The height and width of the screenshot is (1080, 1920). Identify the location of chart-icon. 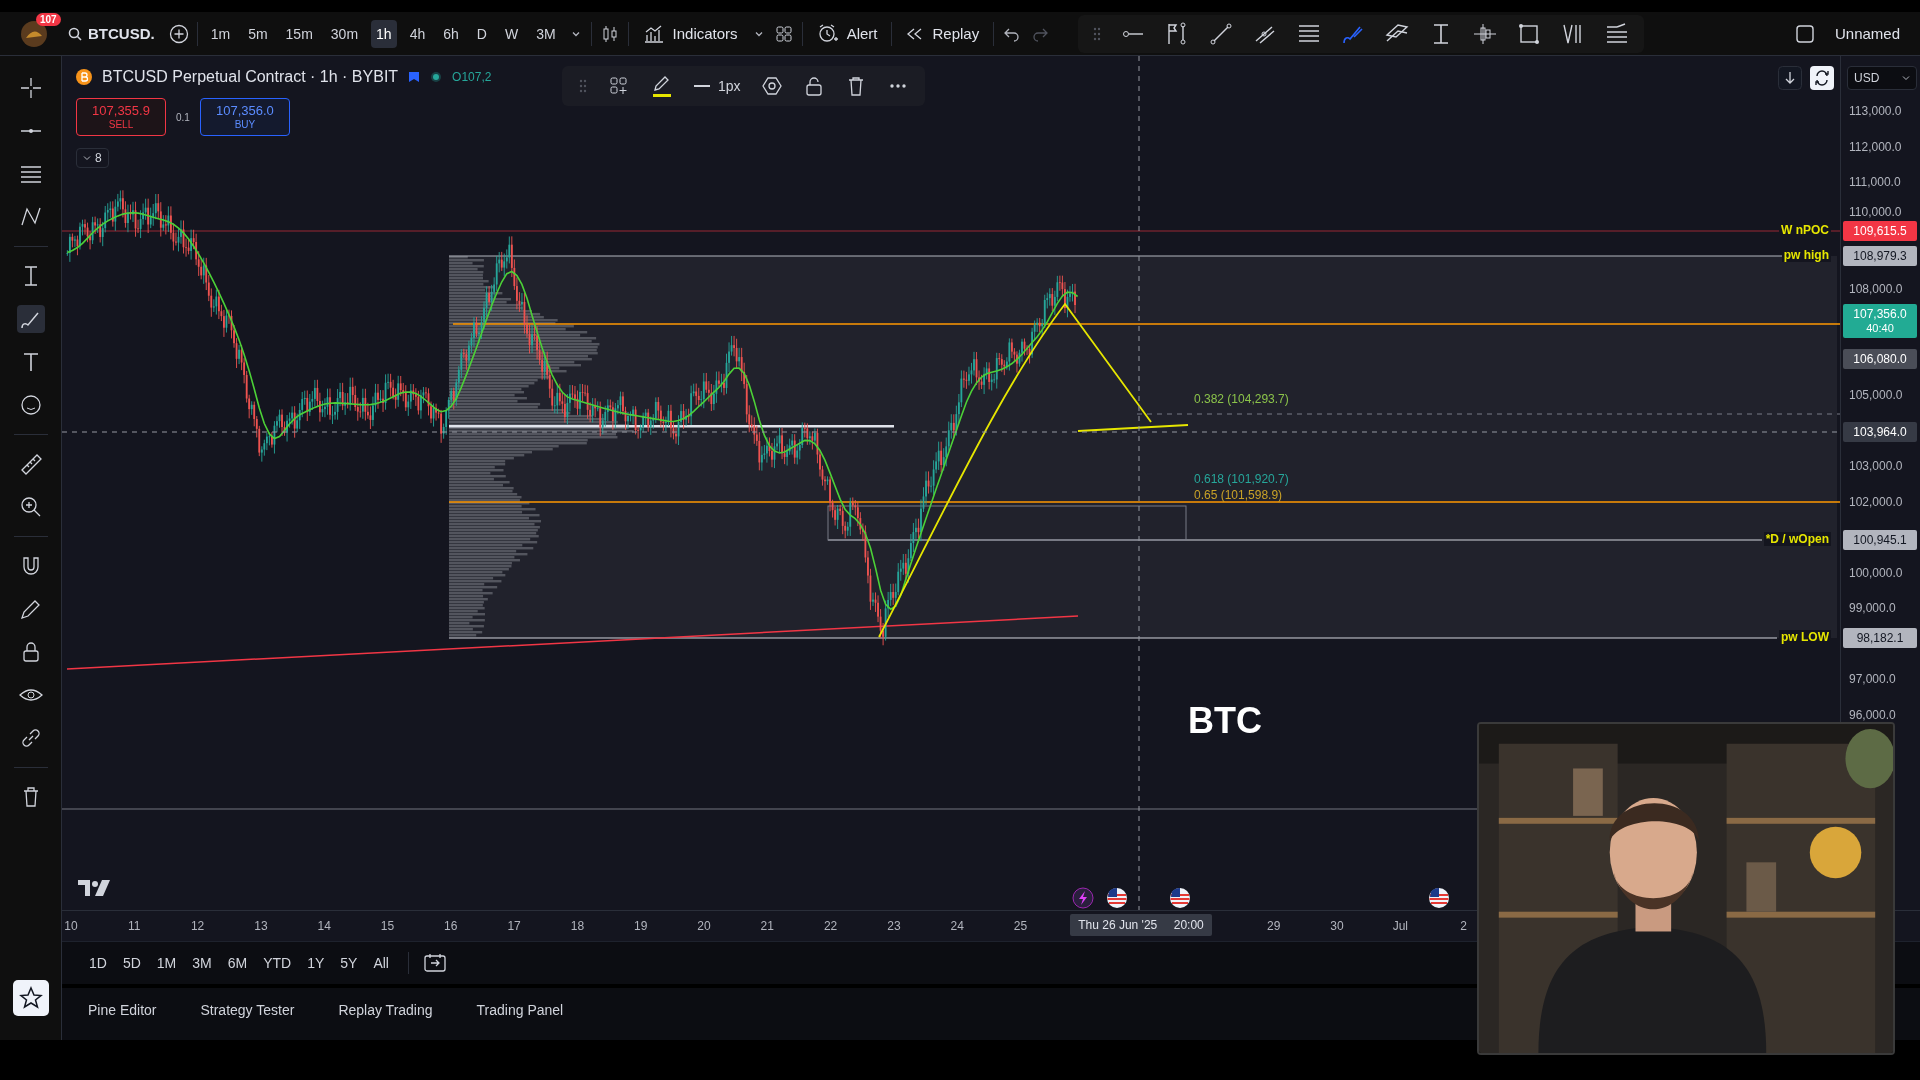
(653, 33).